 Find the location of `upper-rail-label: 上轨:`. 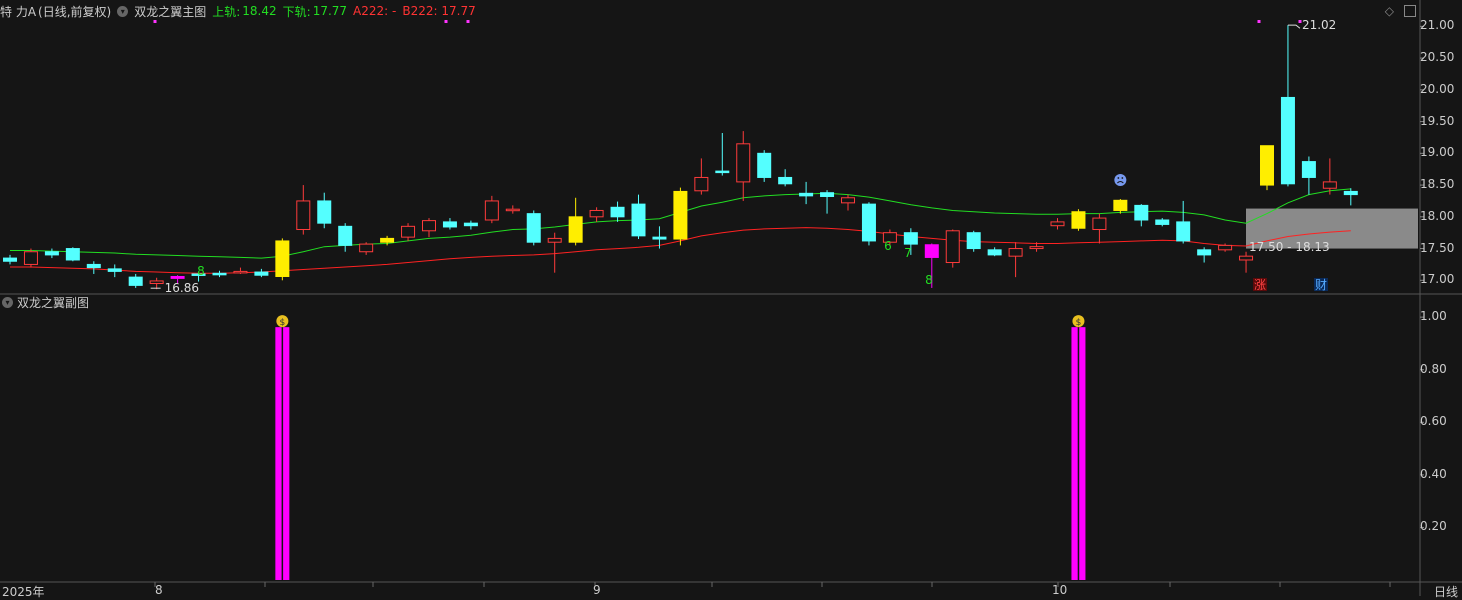

upper-rail-label: 上轨: is located at coordinates (226, 11).